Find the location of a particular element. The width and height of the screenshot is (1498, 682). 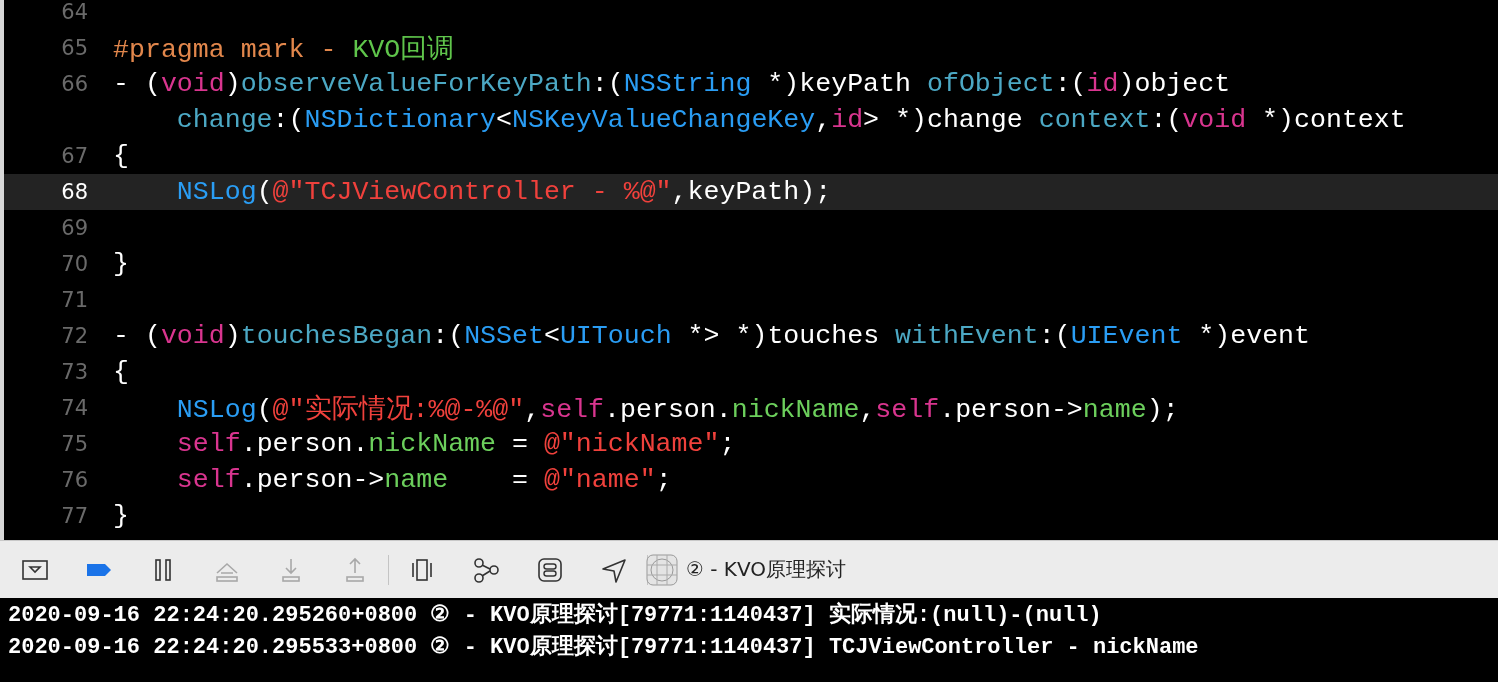

code-line: #pragma mark - KVO回调 is located at coordinates (284, 50).